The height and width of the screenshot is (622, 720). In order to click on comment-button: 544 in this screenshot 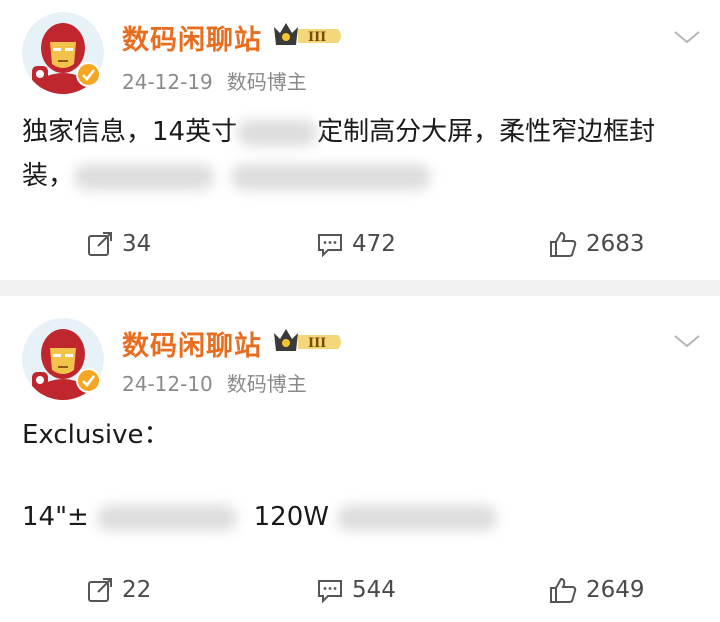, I will do `click(356, 590)`.